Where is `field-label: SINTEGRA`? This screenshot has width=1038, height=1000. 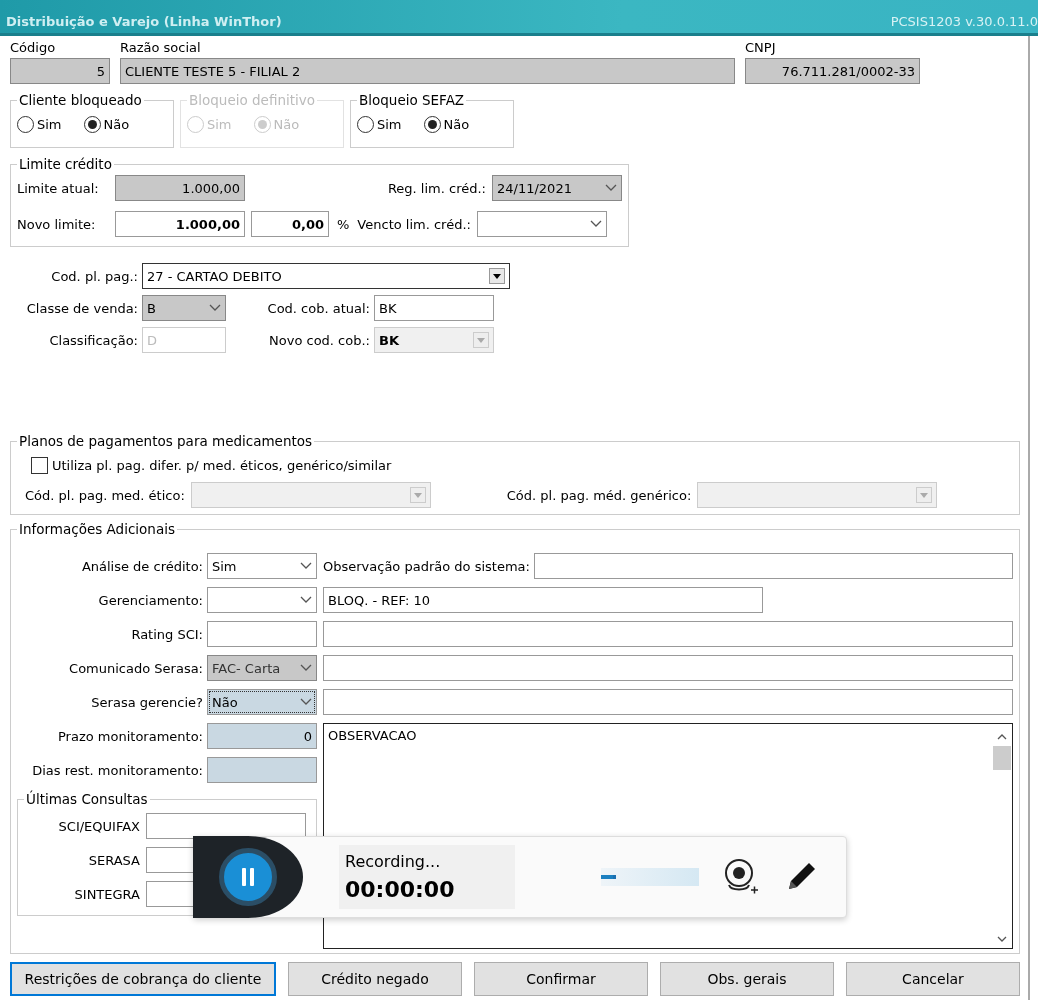 field-label: SINTEGRA is located at coordinates (106, 894).